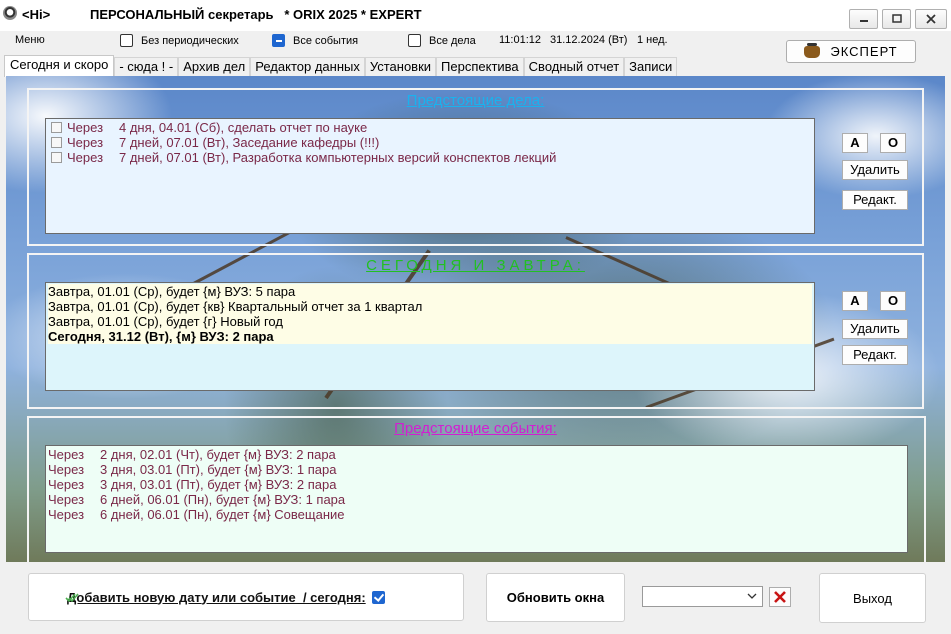  I want to click on filter-select, so click(702, 596).